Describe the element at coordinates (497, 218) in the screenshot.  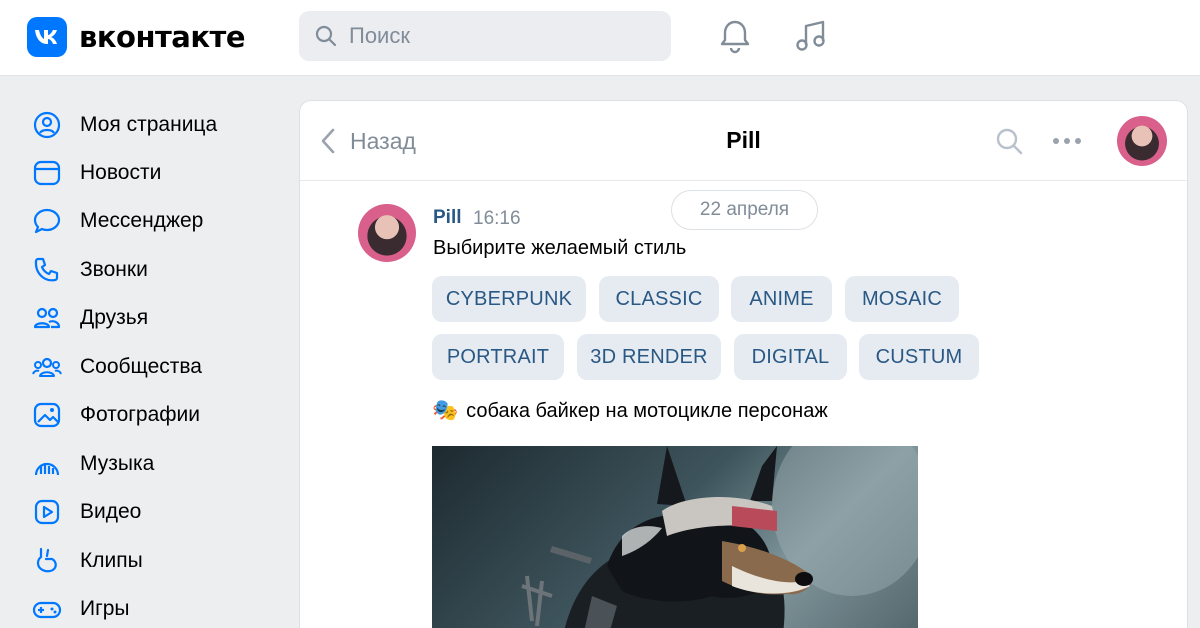
I see `message-time: 16:16` at that location.